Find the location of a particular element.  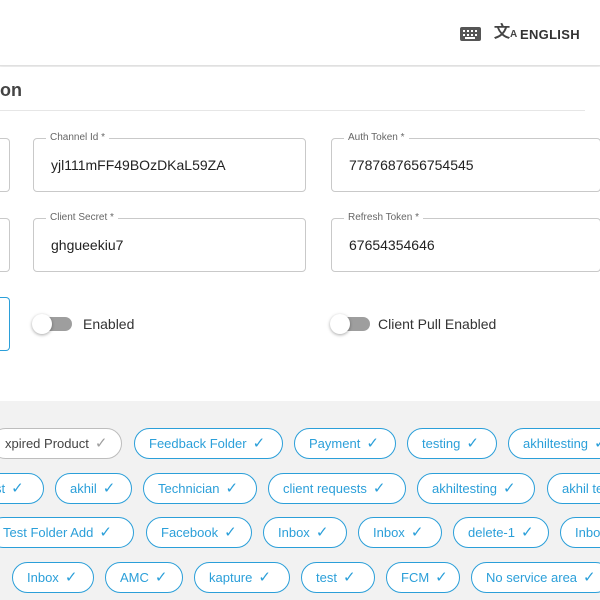

auth-token-value: 7787687656754545 is located at coordinates (411, 165).